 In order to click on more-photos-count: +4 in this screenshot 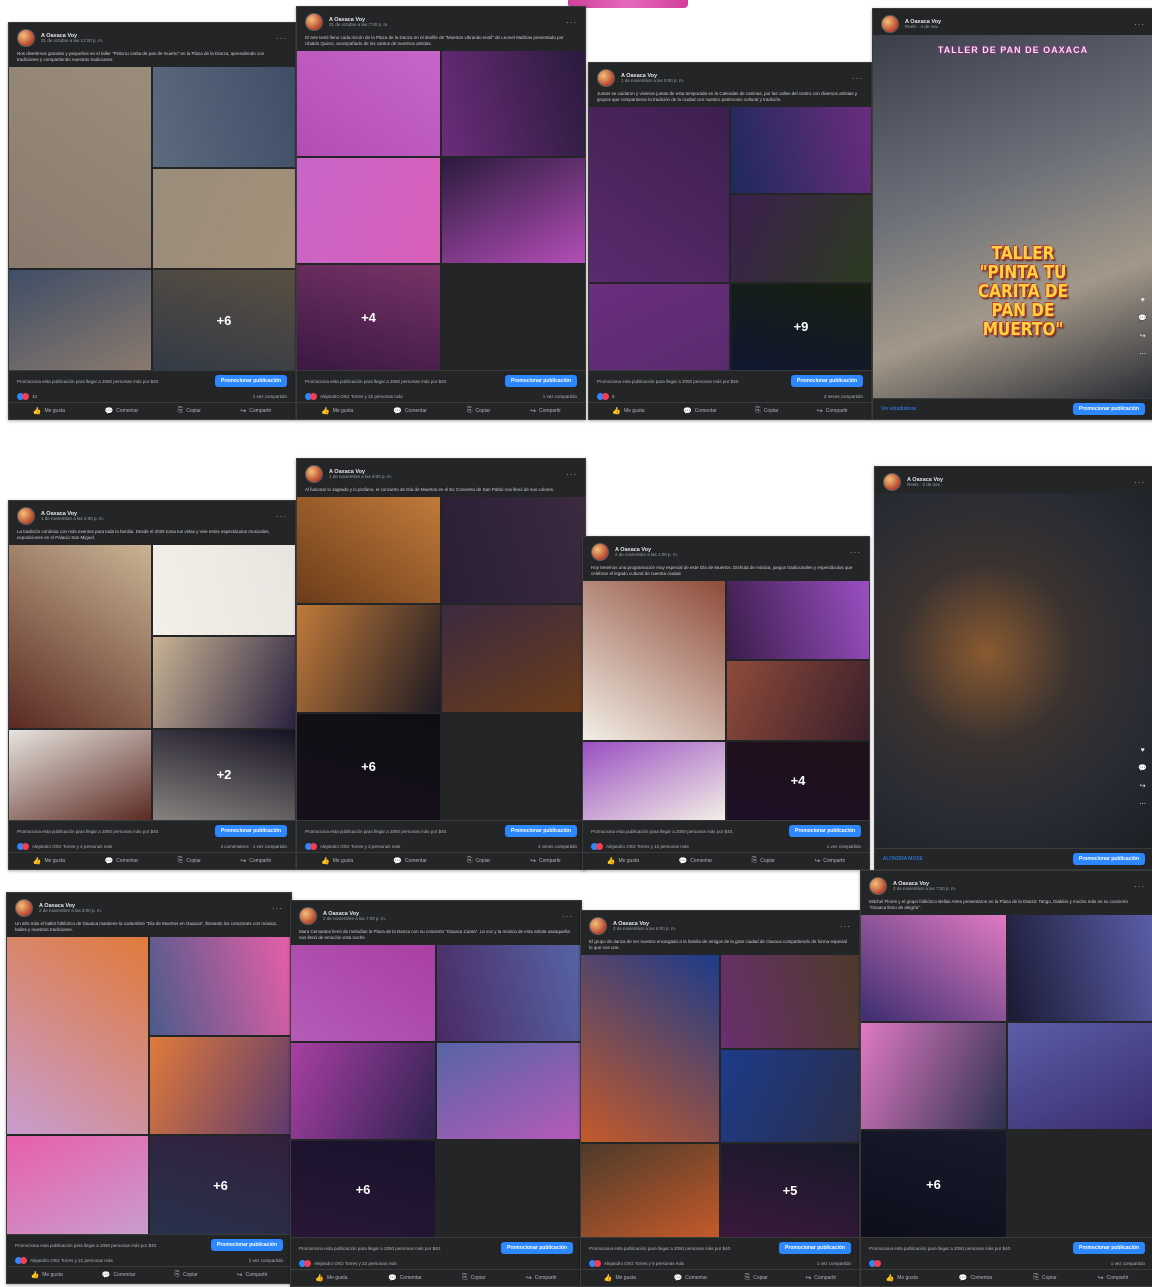, I will do `click(368, 317)`.